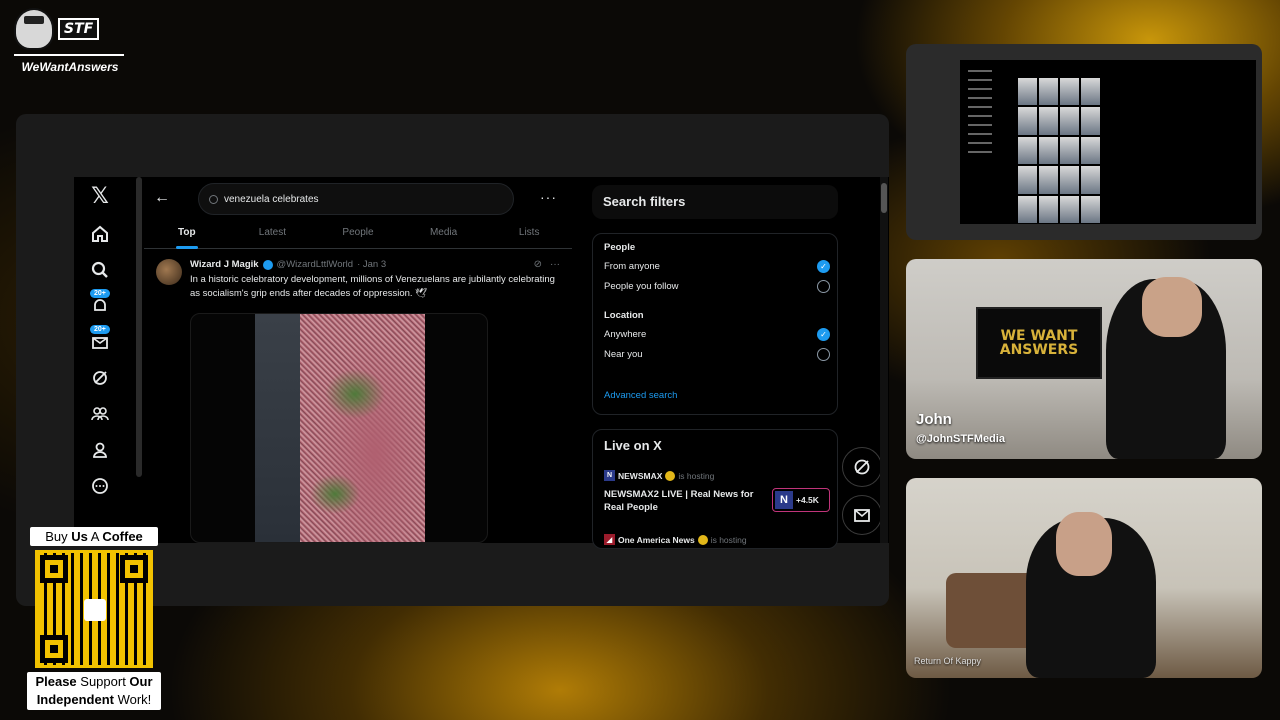  Describe the element at coordinates (103, 681) in the screenshot. I see `support-word: Support` at that location.